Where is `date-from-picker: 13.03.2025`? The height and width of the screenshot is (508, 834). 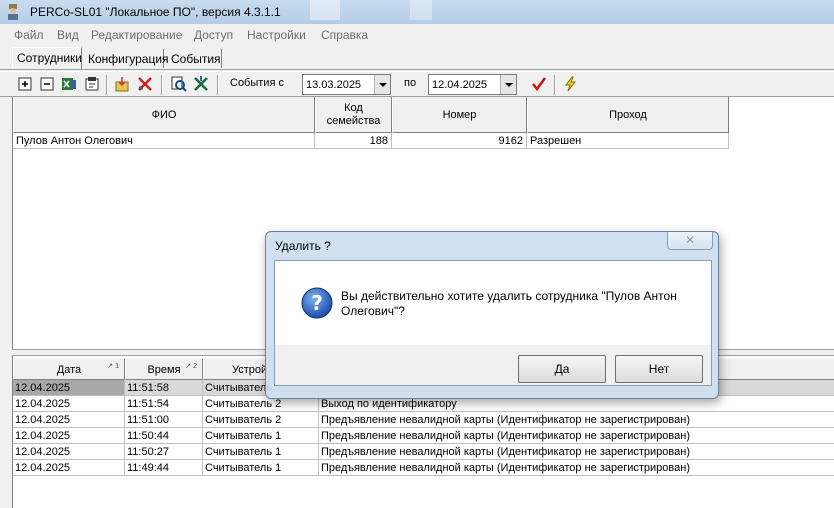
date-from-picker: 13.03.2025 is located at coordinates (346, 84).